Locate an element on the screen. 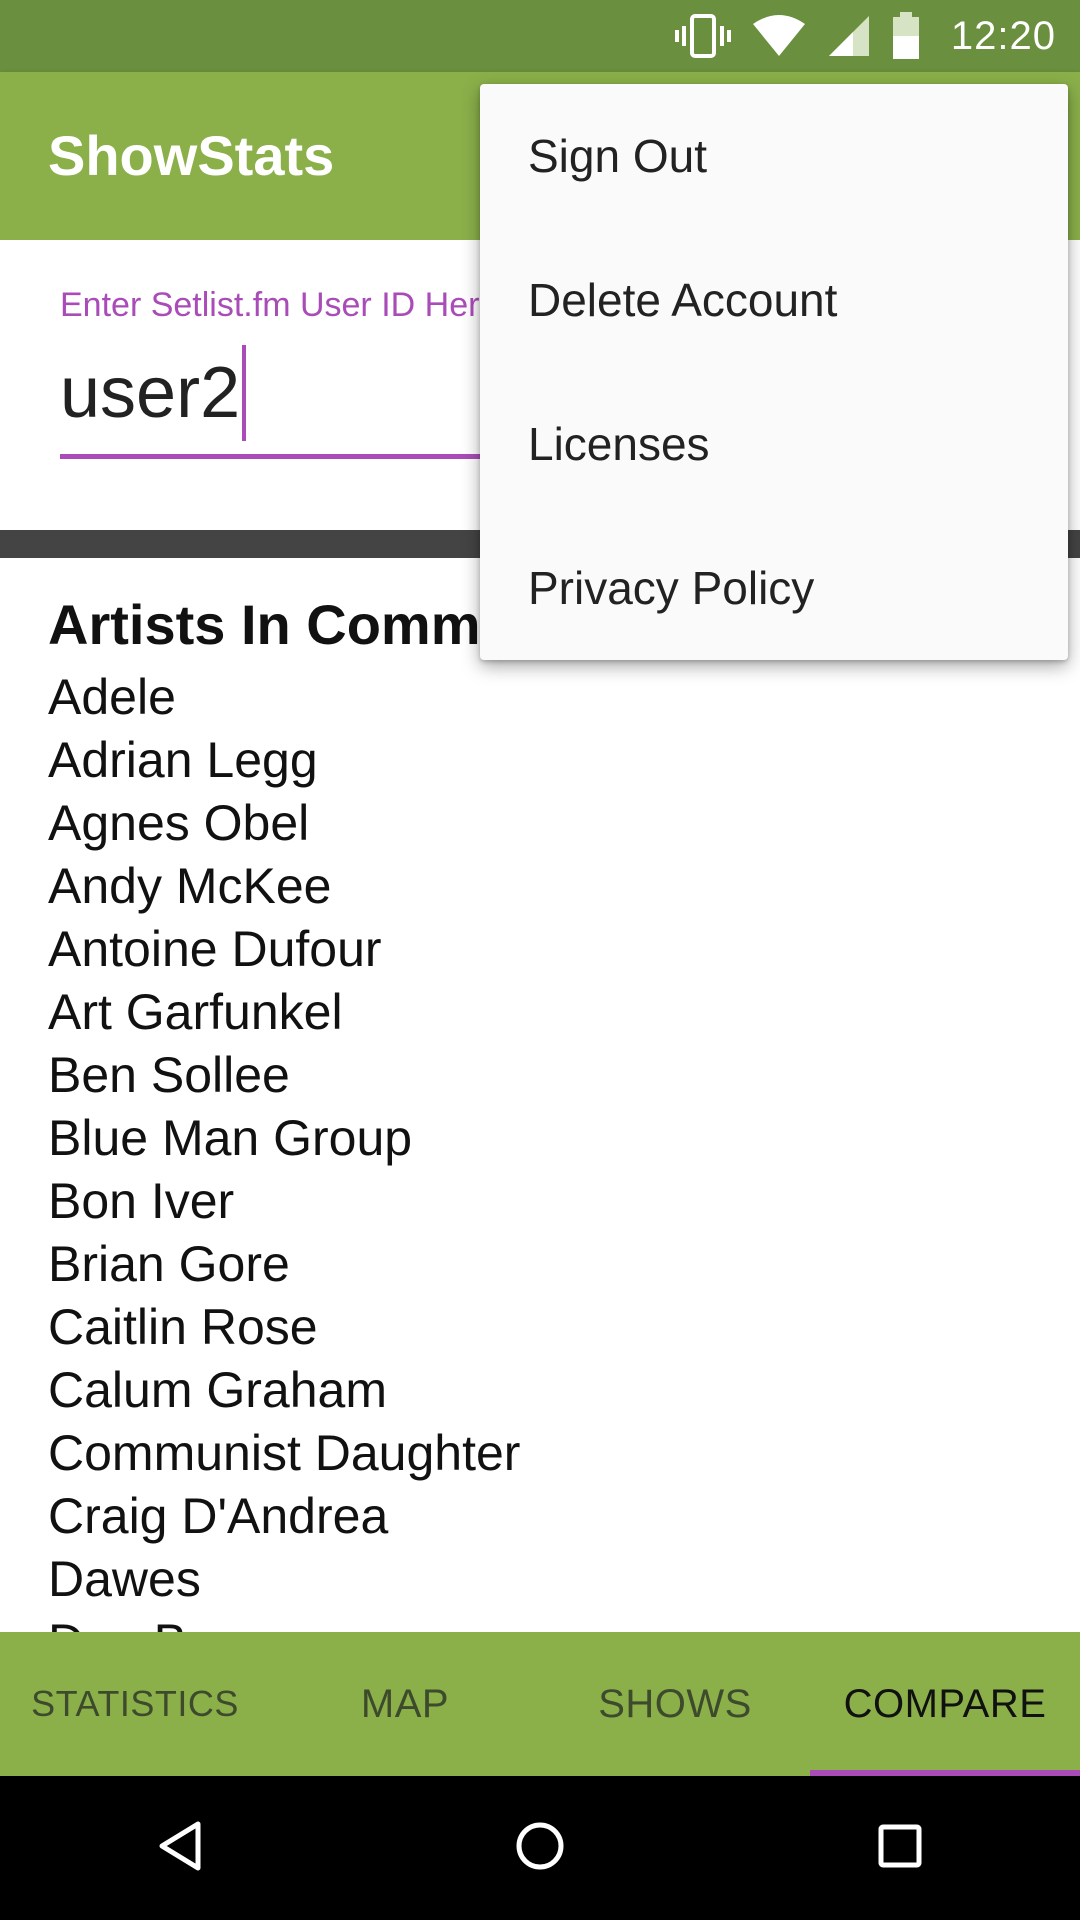 The width and height of the screenshot is (1080, 1920). back-button is located at coordinates (180, 1848).